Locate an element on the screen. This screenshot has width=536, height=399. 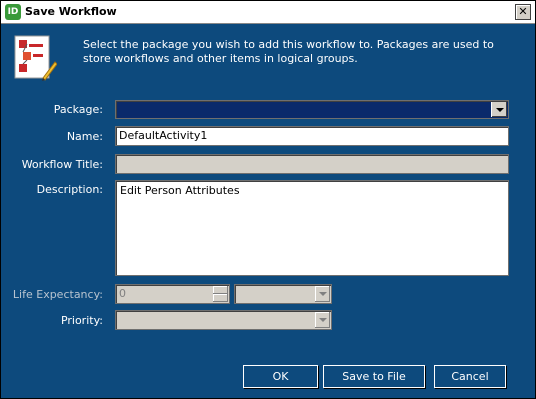
dialog-title: Save Workflow is located at coordinates (71, 11).